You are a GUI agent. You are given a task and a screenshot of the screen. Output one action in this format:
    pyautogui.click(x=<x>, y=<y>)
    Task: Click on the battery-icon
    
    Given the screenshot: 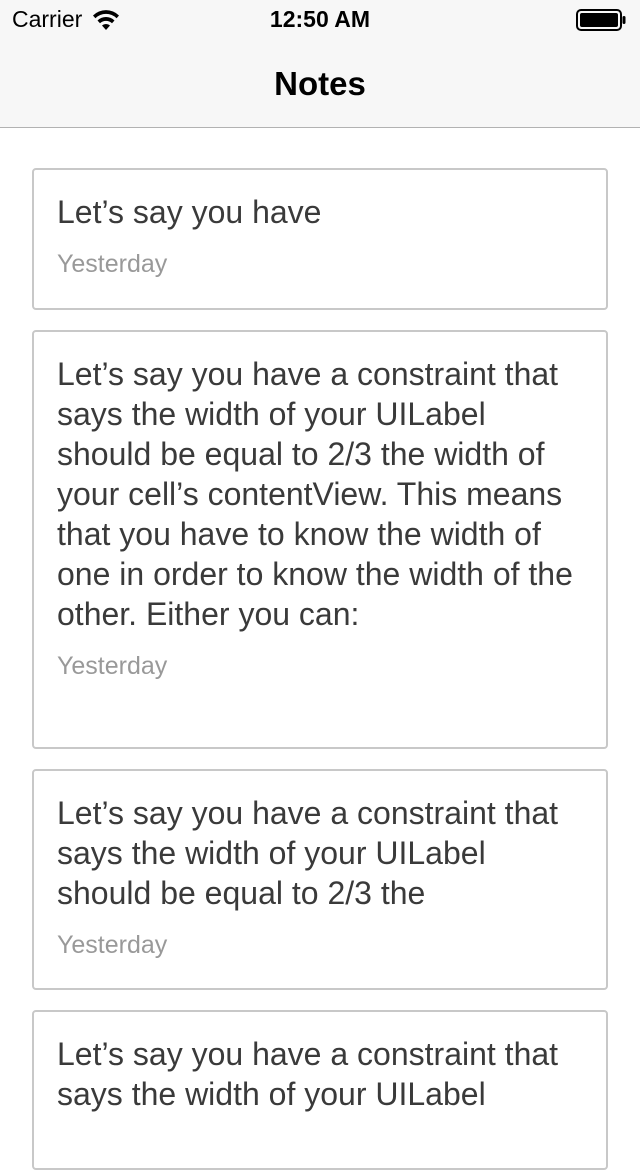 What is the action you would take?
    pyautogui.click(x=601, y=20)
    